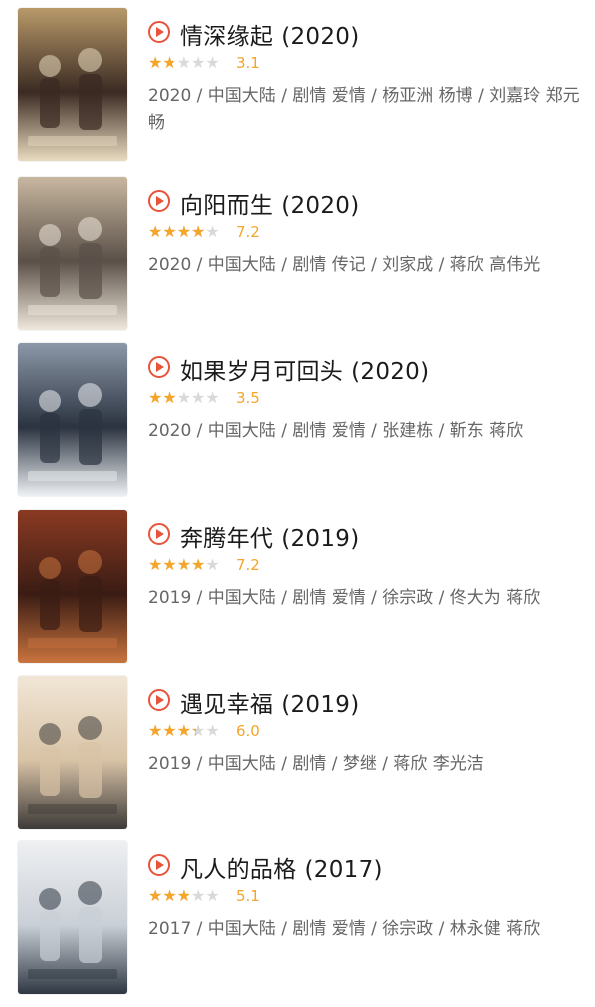 The height and width of the screenshot is (1007, 595). I want to click on title-text: 情深缘起, so click(227, 37).